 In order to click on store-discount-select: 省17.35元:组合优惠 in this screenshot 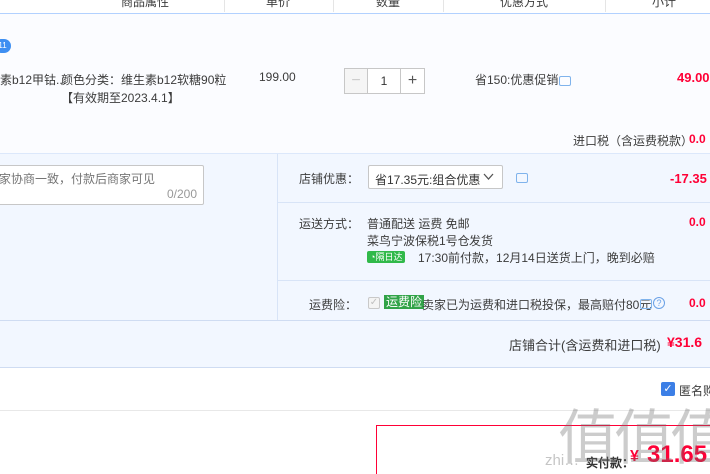, I will do `click(435, 177)`.